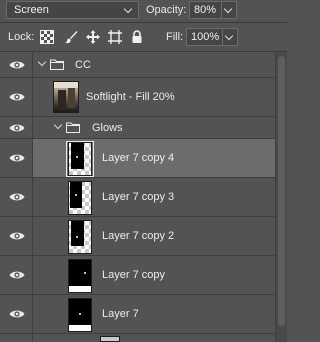 The image size is (320, 342). I want to click on lock-fill-bar: Lock: Fill: 100%, so click(143, 37).